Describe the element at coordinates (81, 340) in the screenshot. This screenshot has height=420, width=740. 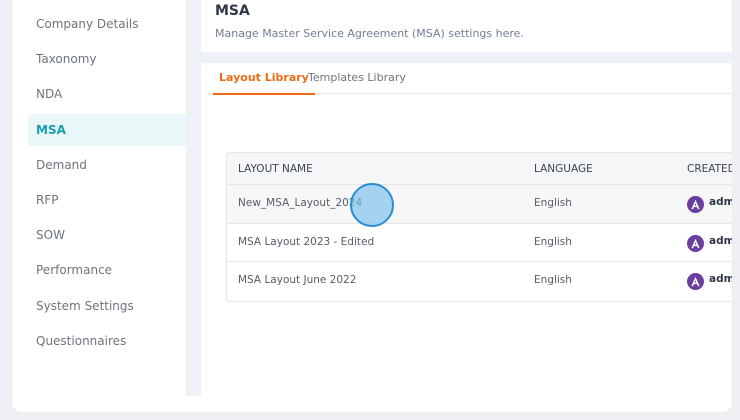
I see `sidebar-item-label: Questionnaires` at that location.